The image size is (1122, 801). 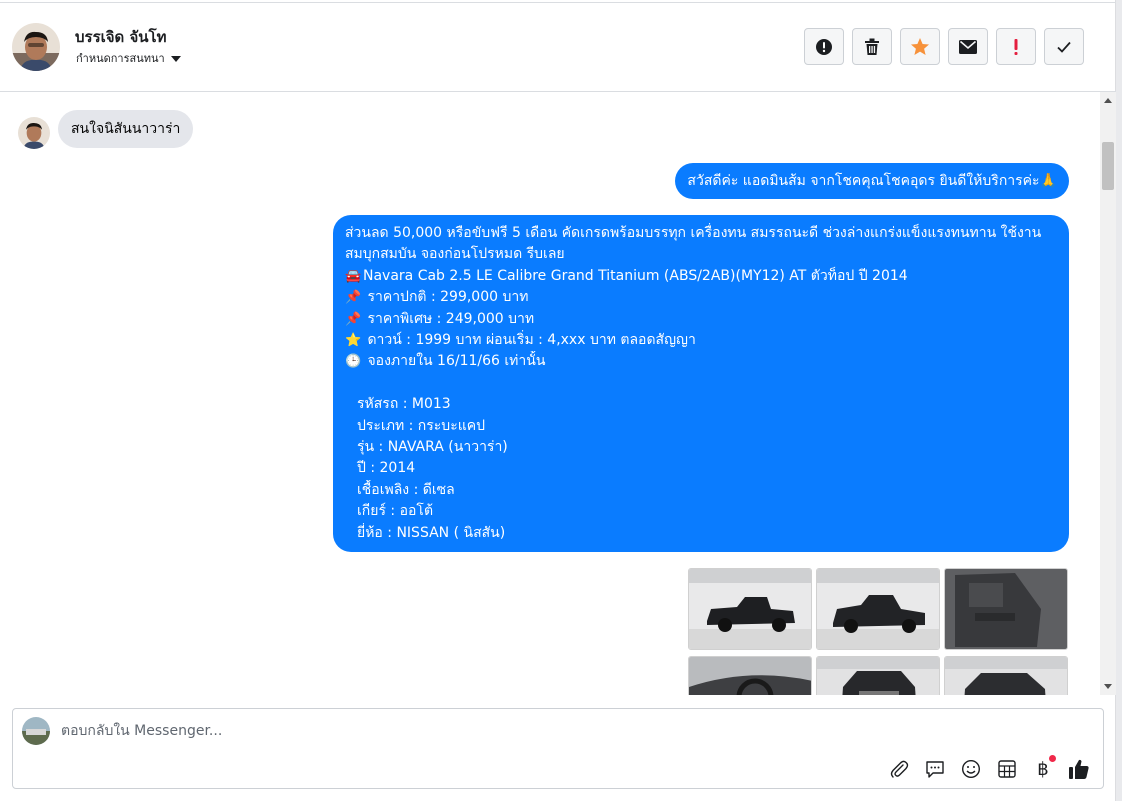 What do you see at coordinates (432, 447) in the screenshot?
I see `spec-series: รุ่น : NAVARA (นาวาร่า)` at bounding box center [432, 447].